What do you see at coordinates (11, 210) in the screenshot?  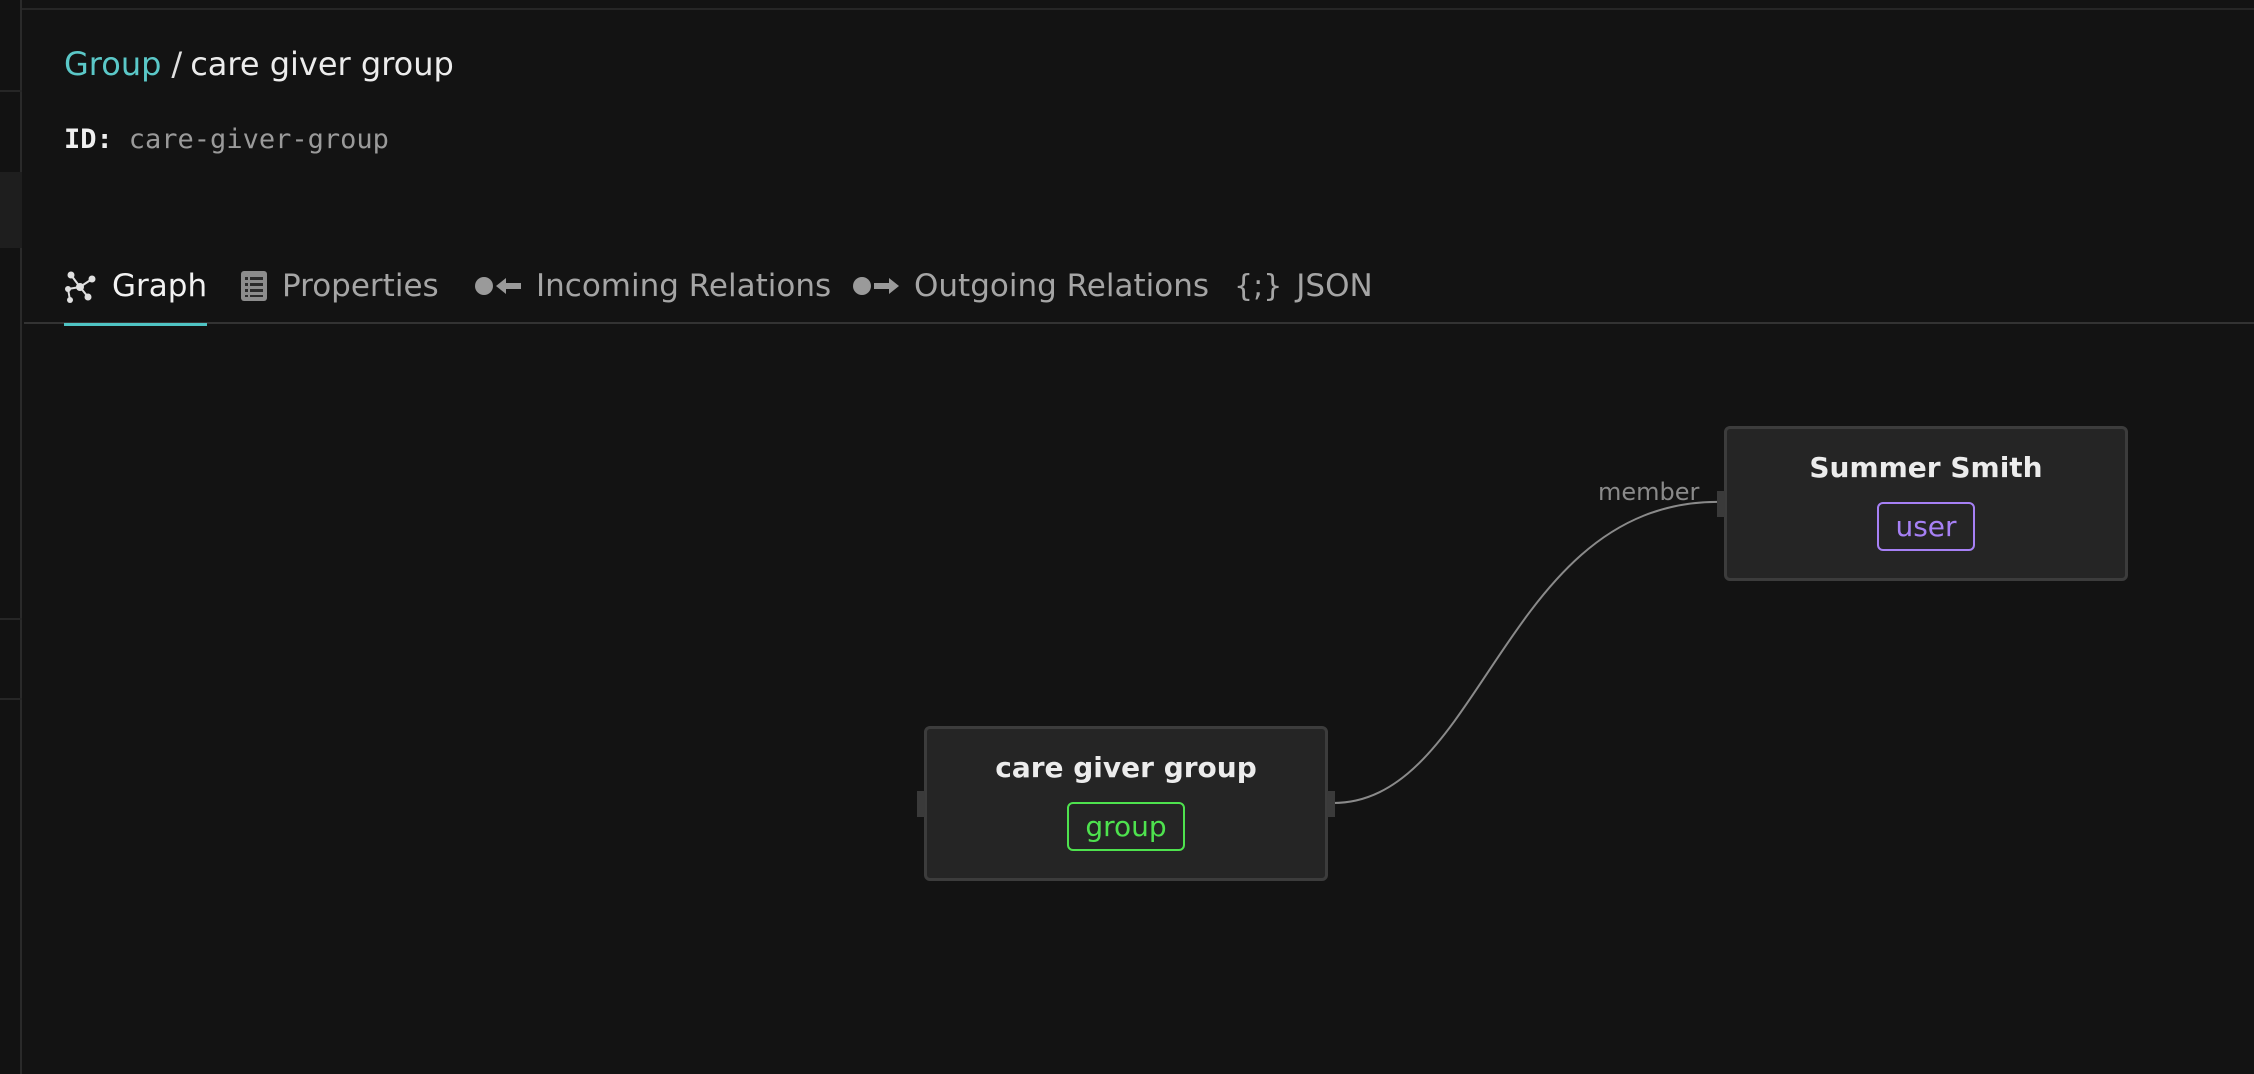 I see `rail-active-item` at bounding box center [11, 210].